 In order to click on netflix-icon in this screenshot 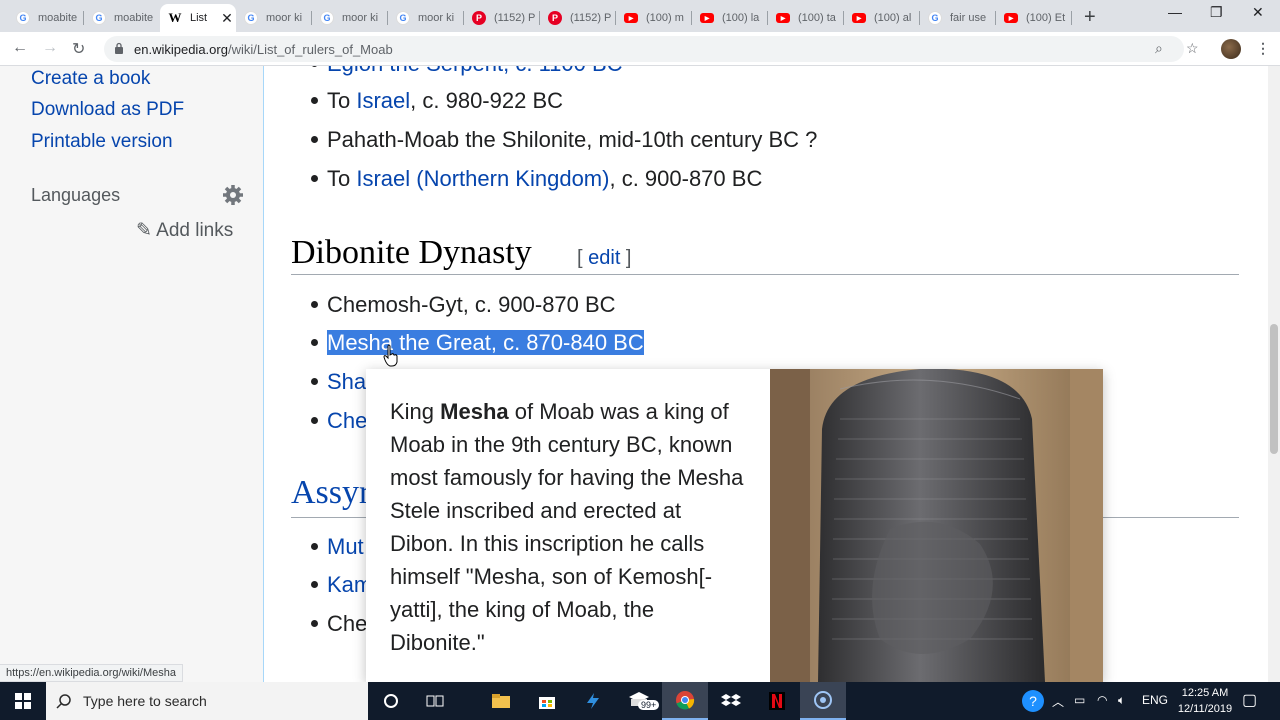, I will do `click(777, 701)`.